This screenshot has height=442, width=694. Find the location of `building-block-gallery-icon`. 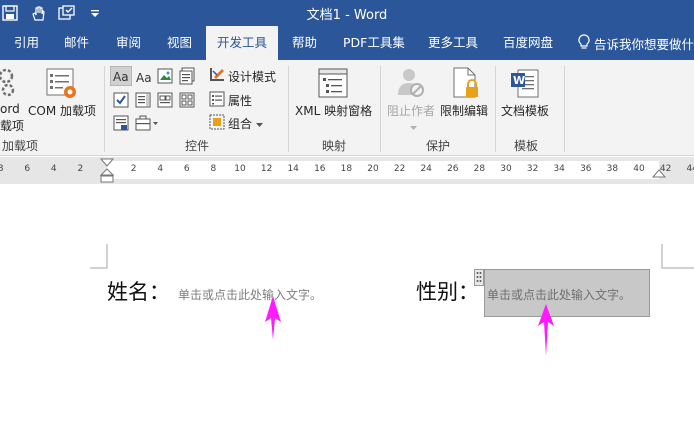

building-block-gallery-icon is located at coordinates (187, 77).